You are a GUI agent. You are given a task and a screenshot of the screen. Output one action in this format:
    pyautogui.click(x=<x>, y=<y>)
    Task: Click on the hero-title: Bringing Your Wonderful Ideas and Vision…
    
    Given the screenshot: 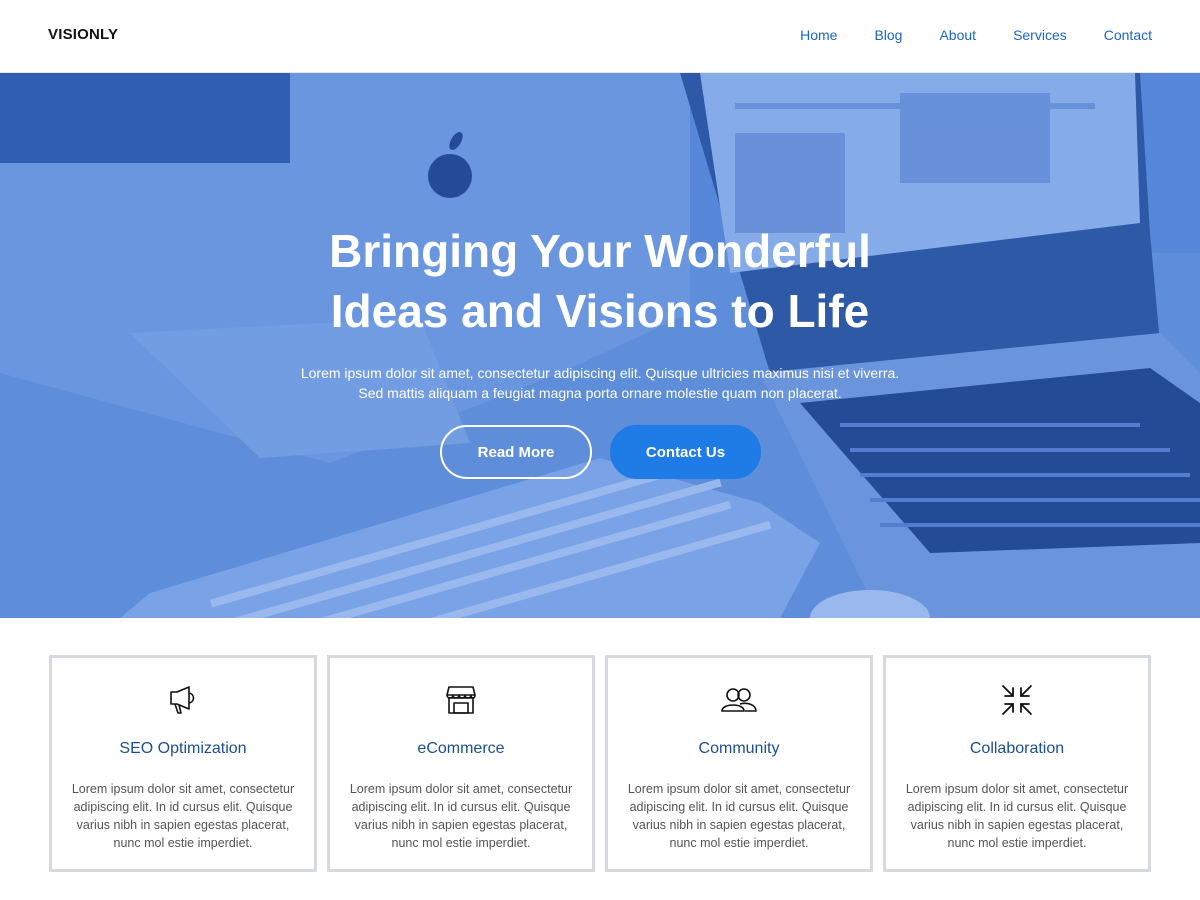 What is the action you would take?
    pyautogui.click(x=600, y=281)
    